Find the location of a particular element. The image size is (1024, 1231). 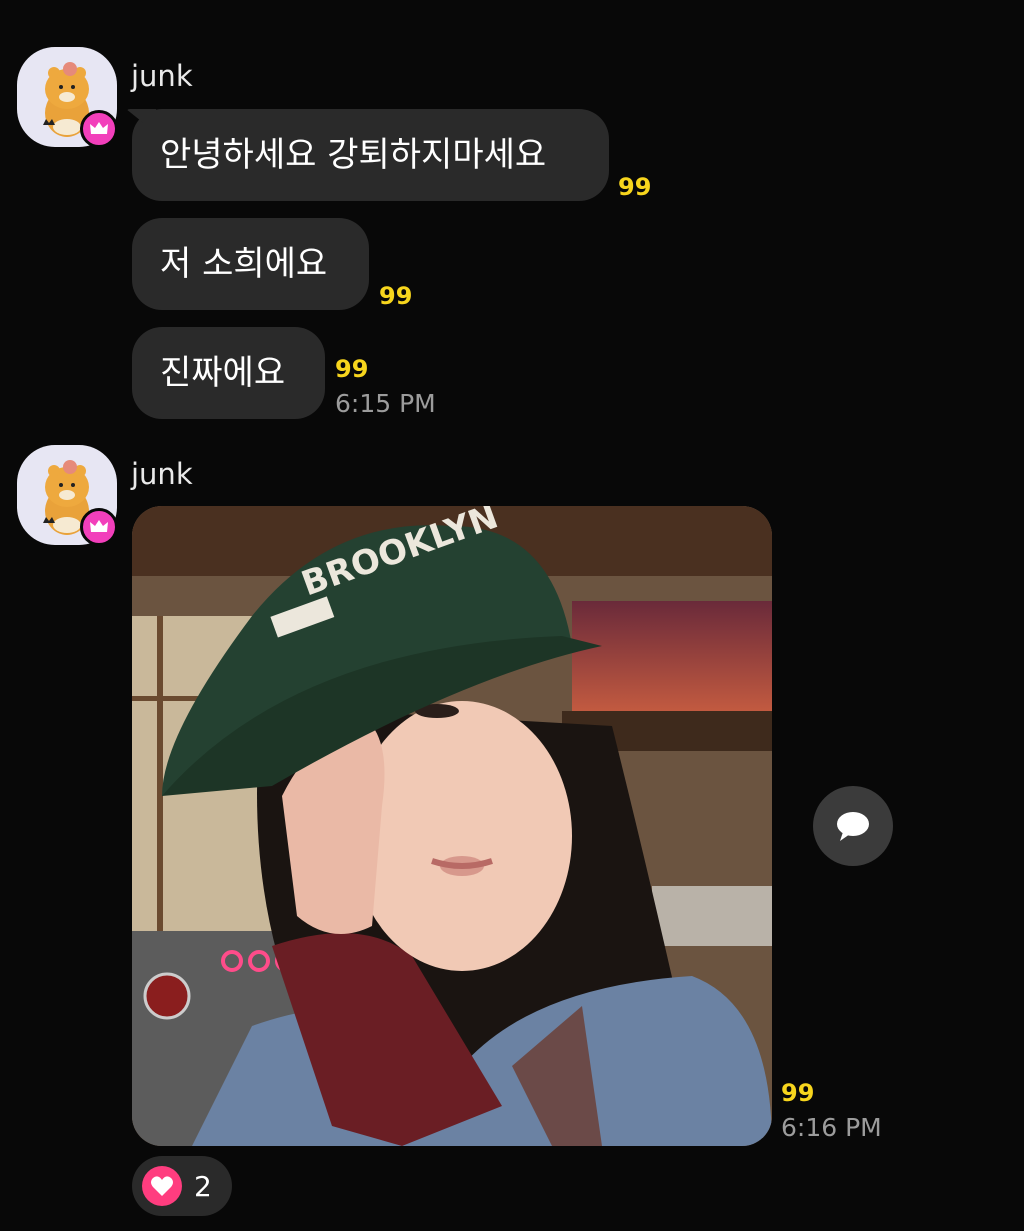

message-bubble: 저 소희에요 is located at coordinates (250, 264).